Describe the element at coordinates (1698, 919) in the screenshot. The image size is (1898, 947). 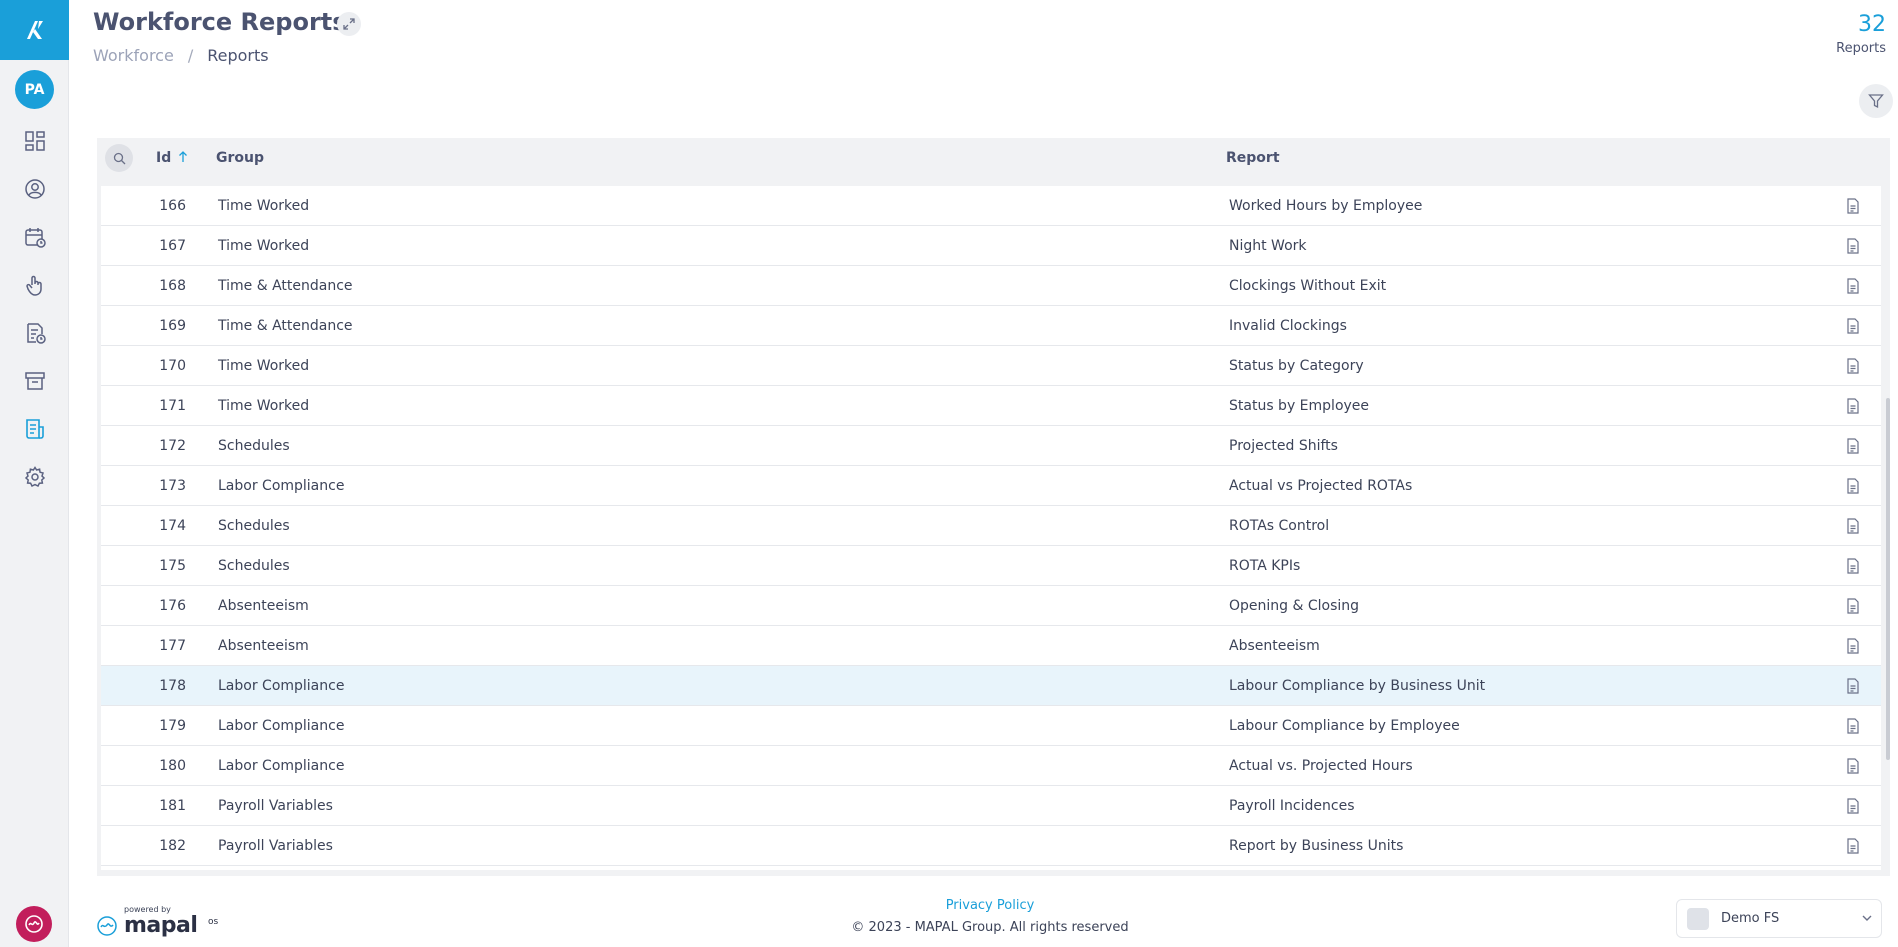
I see `workspace-icon` at that location.